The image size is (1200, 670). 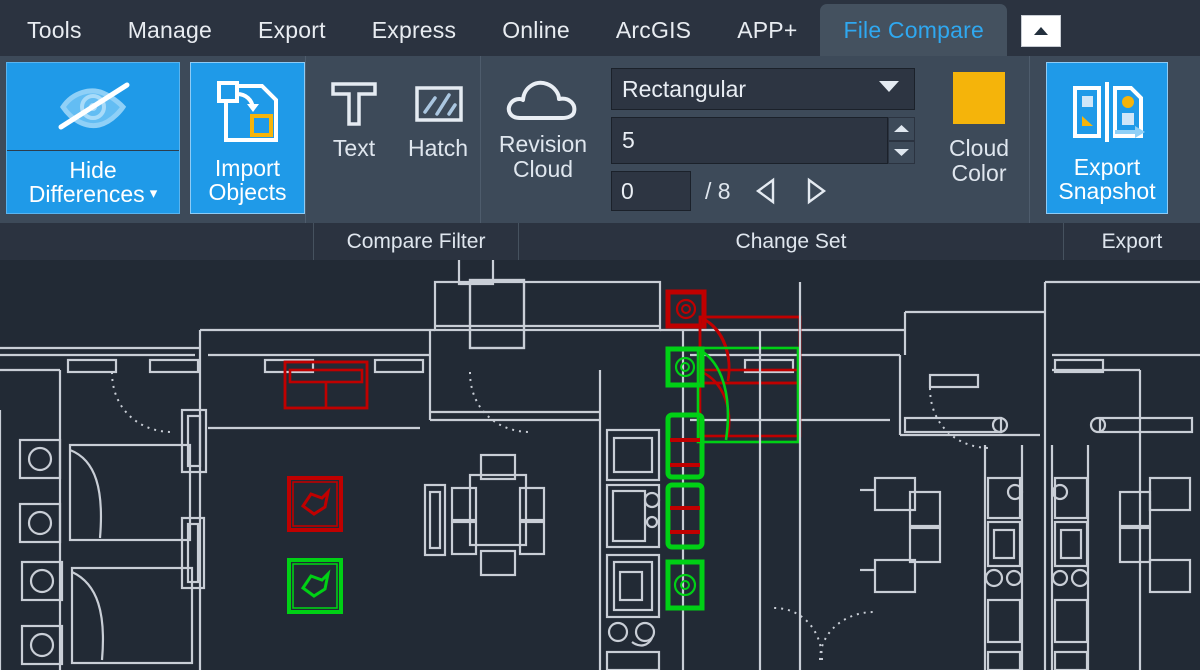 I want to click on furniture-seating-far-right, so click(x=1155, y=535).